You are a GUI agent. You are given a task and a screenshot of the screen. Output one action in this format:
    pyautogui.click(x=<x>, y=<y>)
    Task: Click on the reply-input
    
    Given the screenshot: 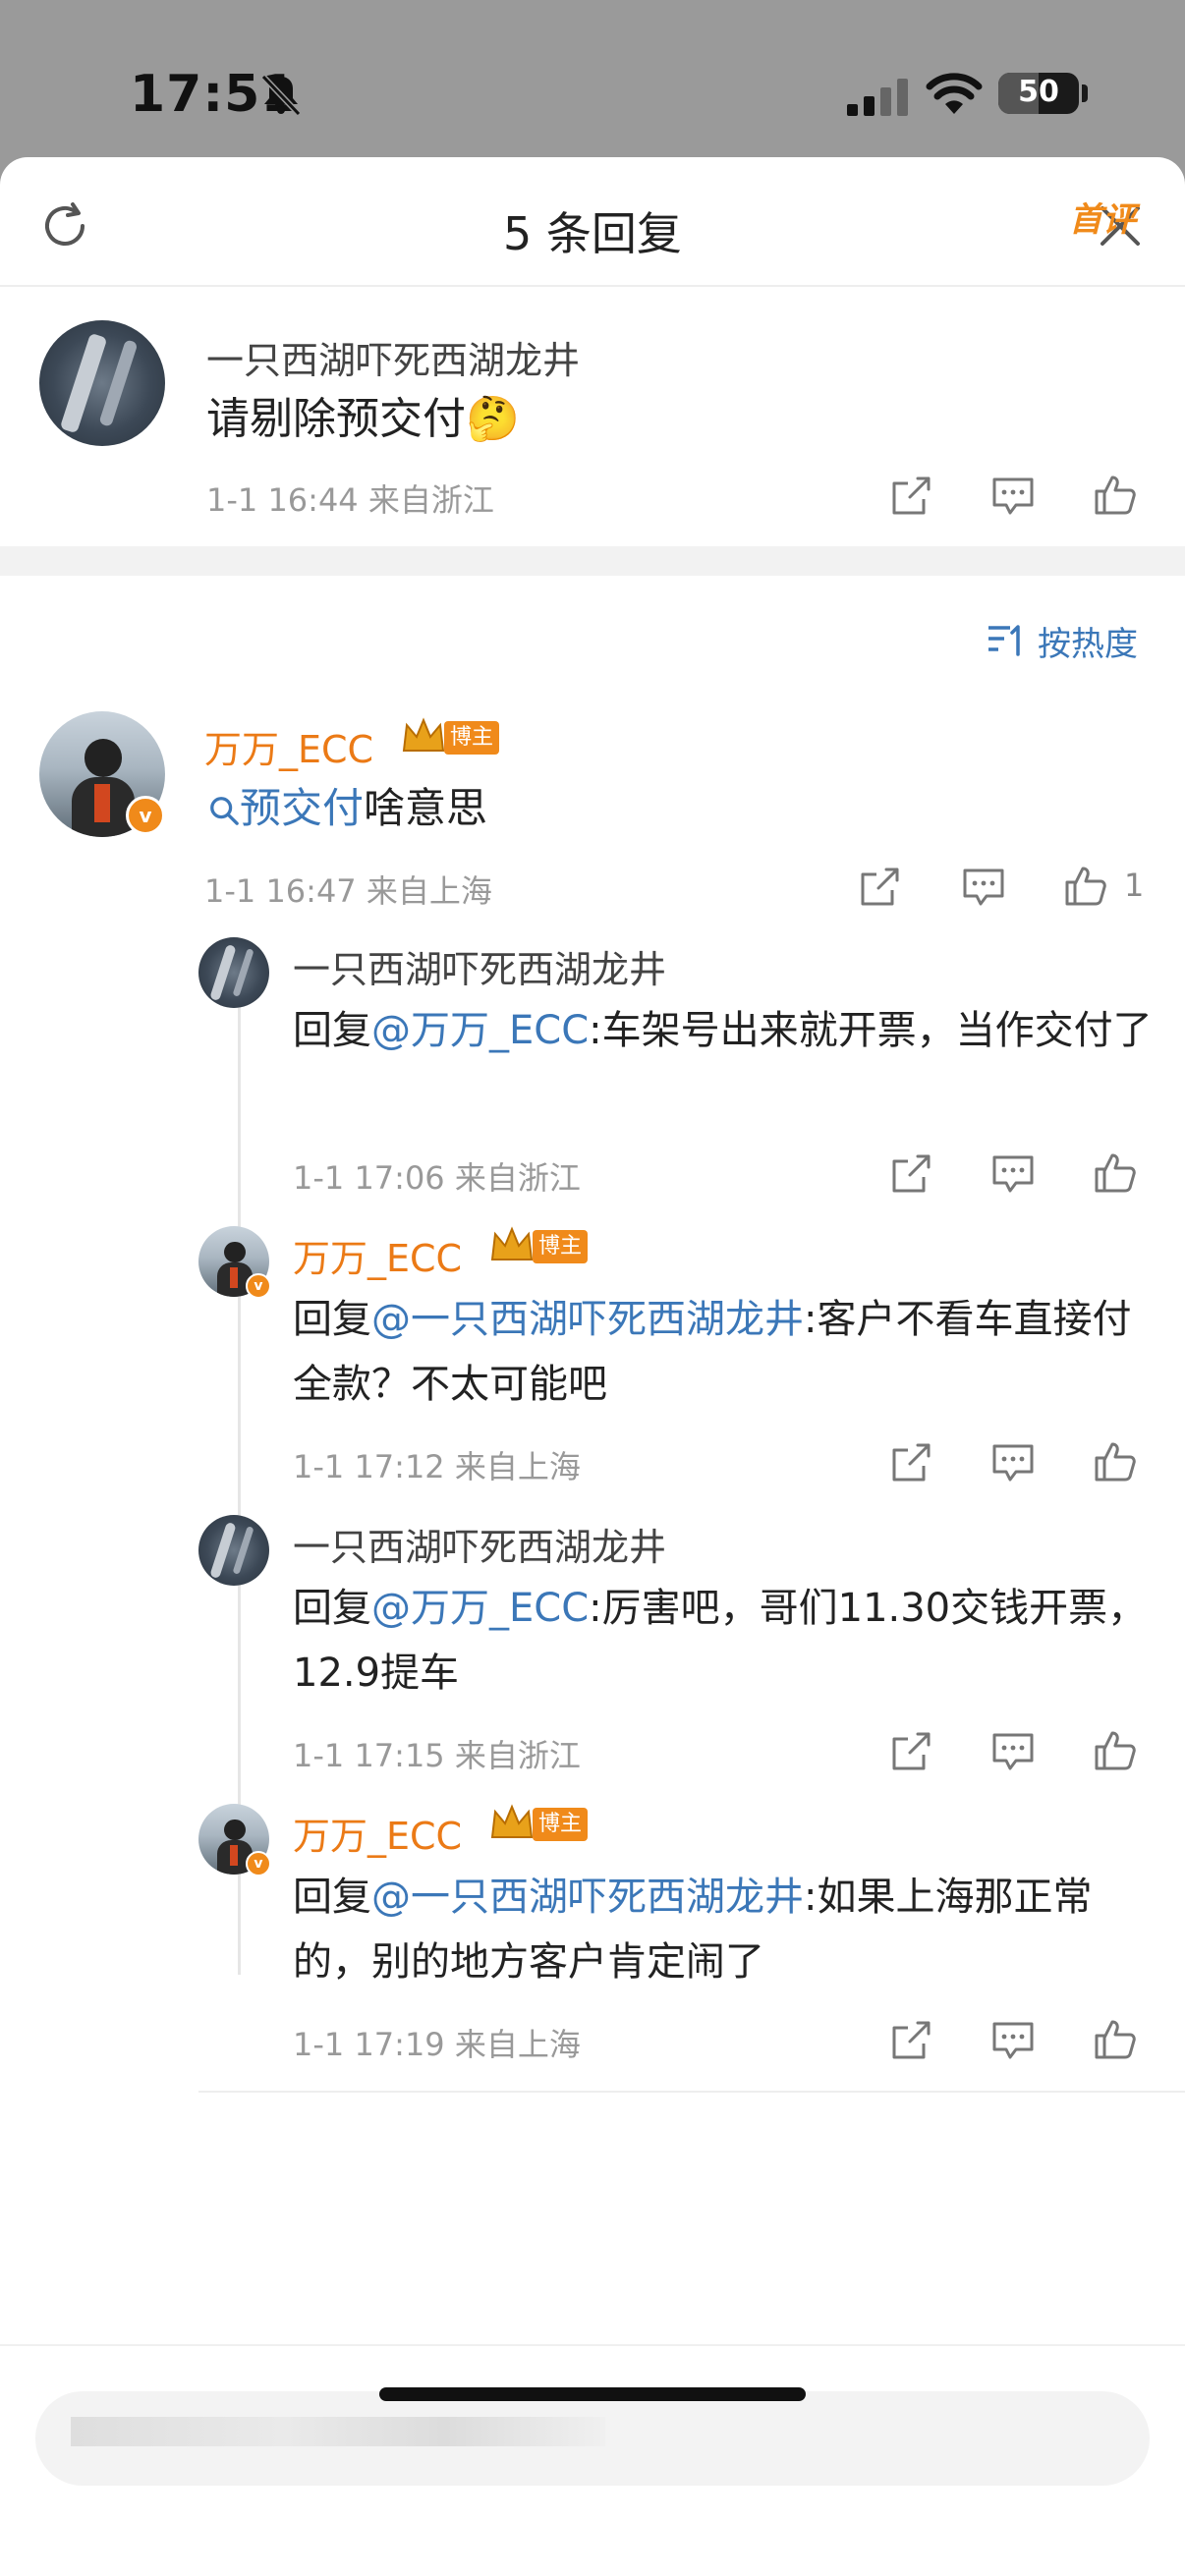 What is the action you would take?
    pyautogui.click(x=592, y=2438)
    